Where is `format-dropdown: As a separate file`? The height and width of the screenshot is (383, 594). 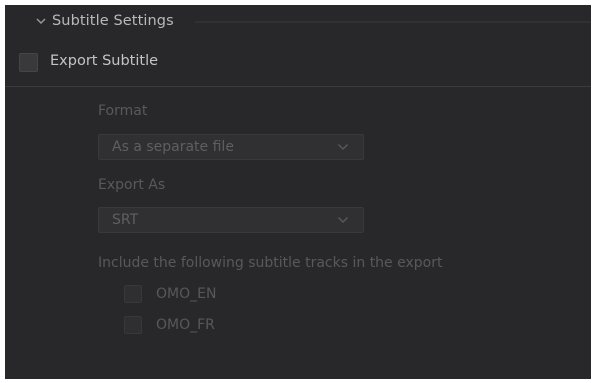 format-dropdown: As a separate file is located at coordinates (231, 147).